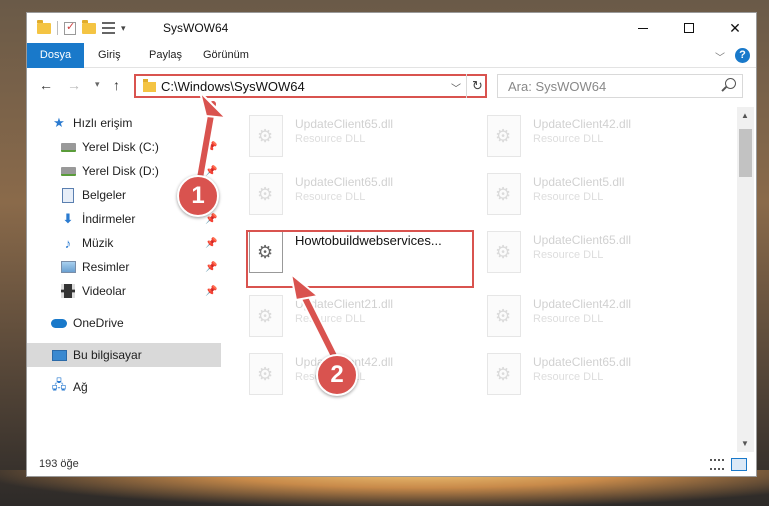 The width and height of the screenshot is (769, 506). I want to click on tab-home: Giriş, so click(109, 55).